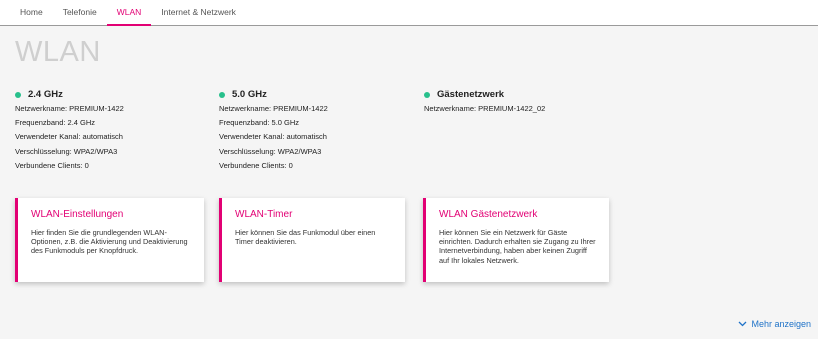 The width and height of the screenshot is (818, 339). I want to click on band-header: 2.4 GHz, so click(69, 95).